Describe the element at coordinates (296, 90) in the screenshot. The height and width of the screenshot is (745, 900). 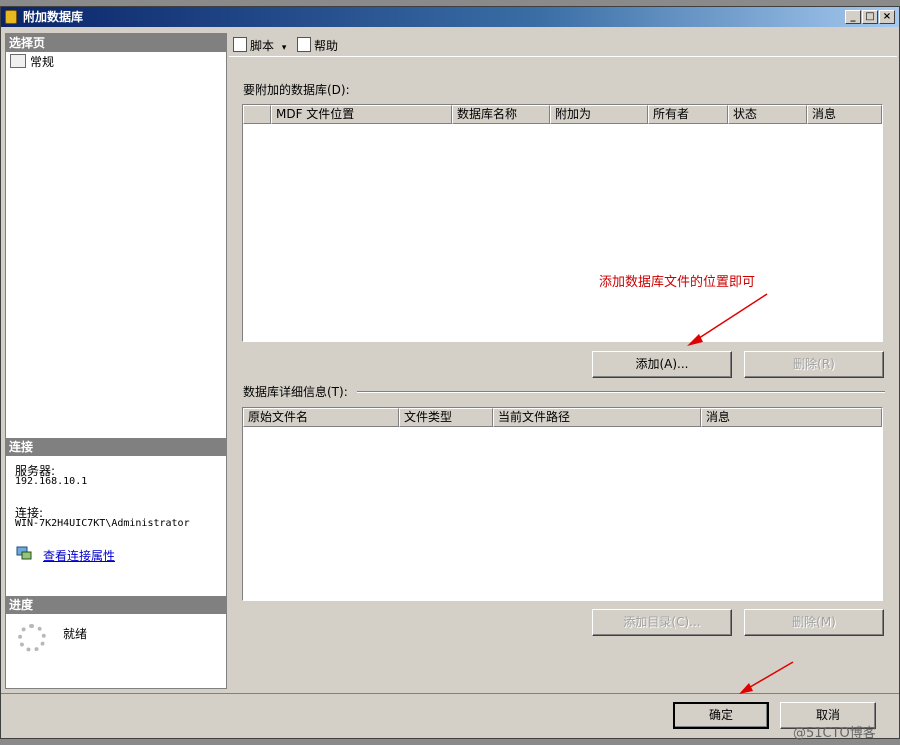
I see `attach-section-label: 要附加的数据库(D):` at that location.